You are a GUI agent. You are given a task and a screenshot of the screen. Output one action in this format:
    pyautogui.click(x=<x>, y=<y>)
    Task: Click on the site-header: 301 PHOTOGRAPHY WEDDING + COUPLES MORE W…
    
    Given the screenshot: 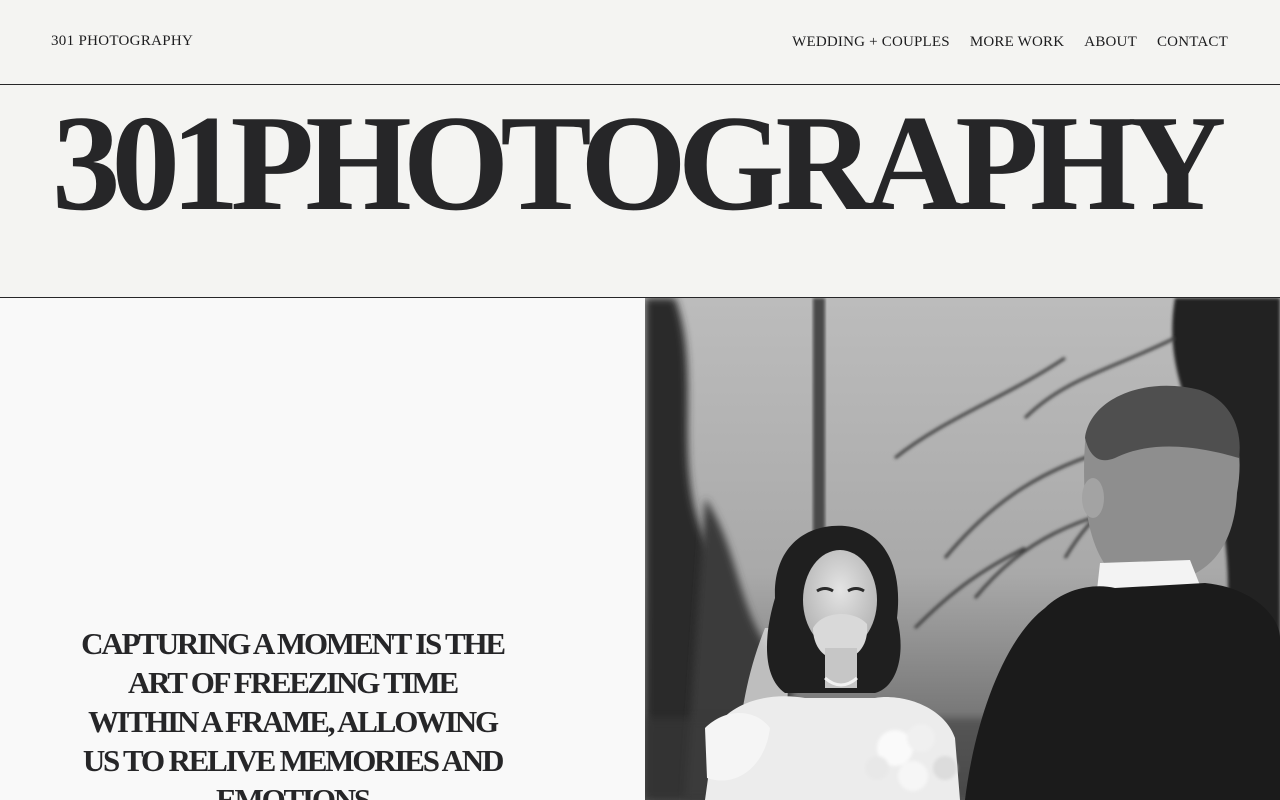 What is the action you would take?
    pyautogui.click(x=640, y=42)
    